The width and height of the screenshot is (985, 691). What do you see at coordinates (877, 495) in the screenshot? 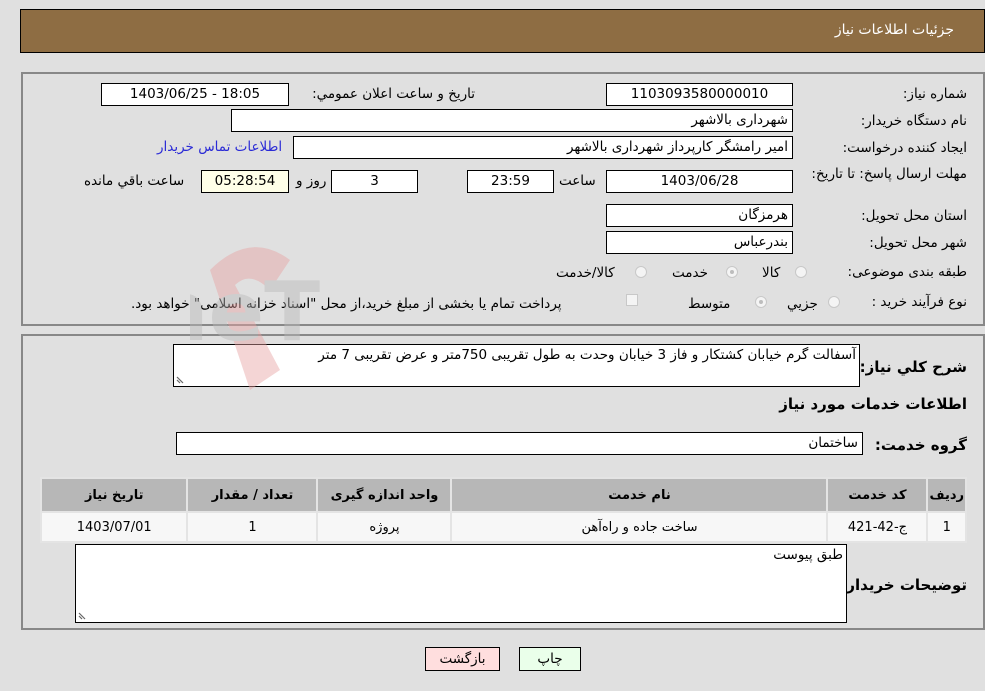
I see `col-service-code: کد خدمت` at bounding box center [877, 495].